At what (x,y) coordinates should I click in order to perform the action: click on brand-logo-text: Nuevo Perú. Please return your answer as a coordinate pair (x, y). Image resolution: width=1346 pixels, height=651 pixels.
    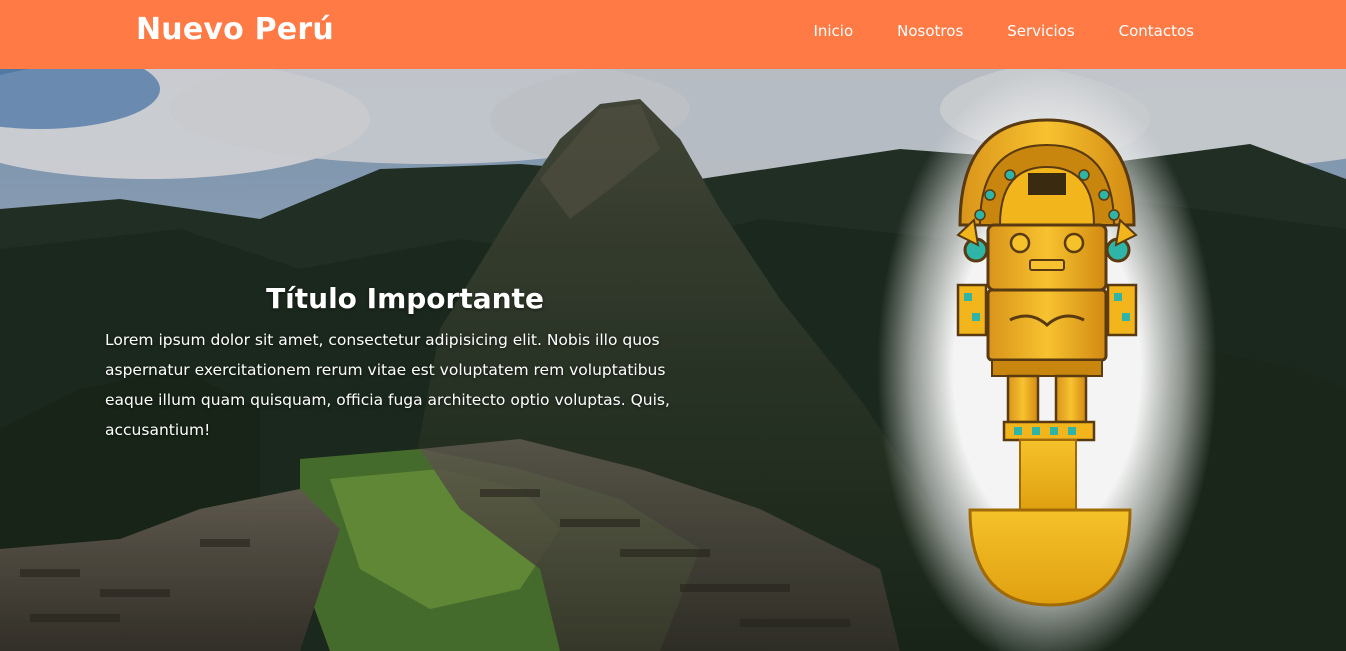
    Looking at the image, I should click on (235, 29).